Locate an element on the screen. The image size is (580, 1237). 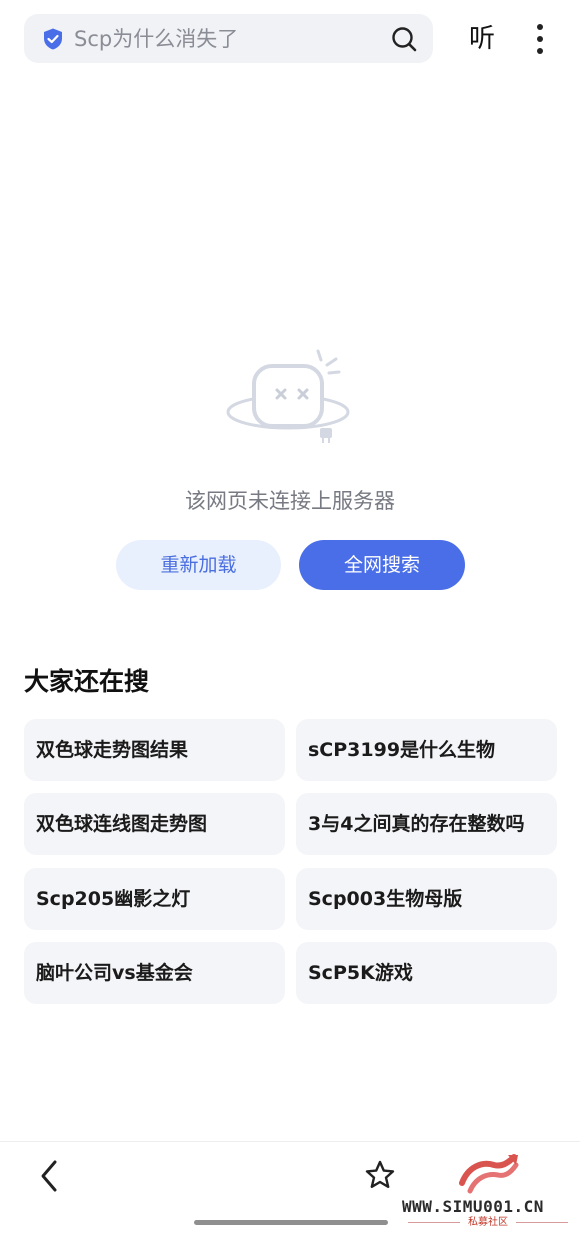
listen-button: 听 is located at coordinates (482, 39).